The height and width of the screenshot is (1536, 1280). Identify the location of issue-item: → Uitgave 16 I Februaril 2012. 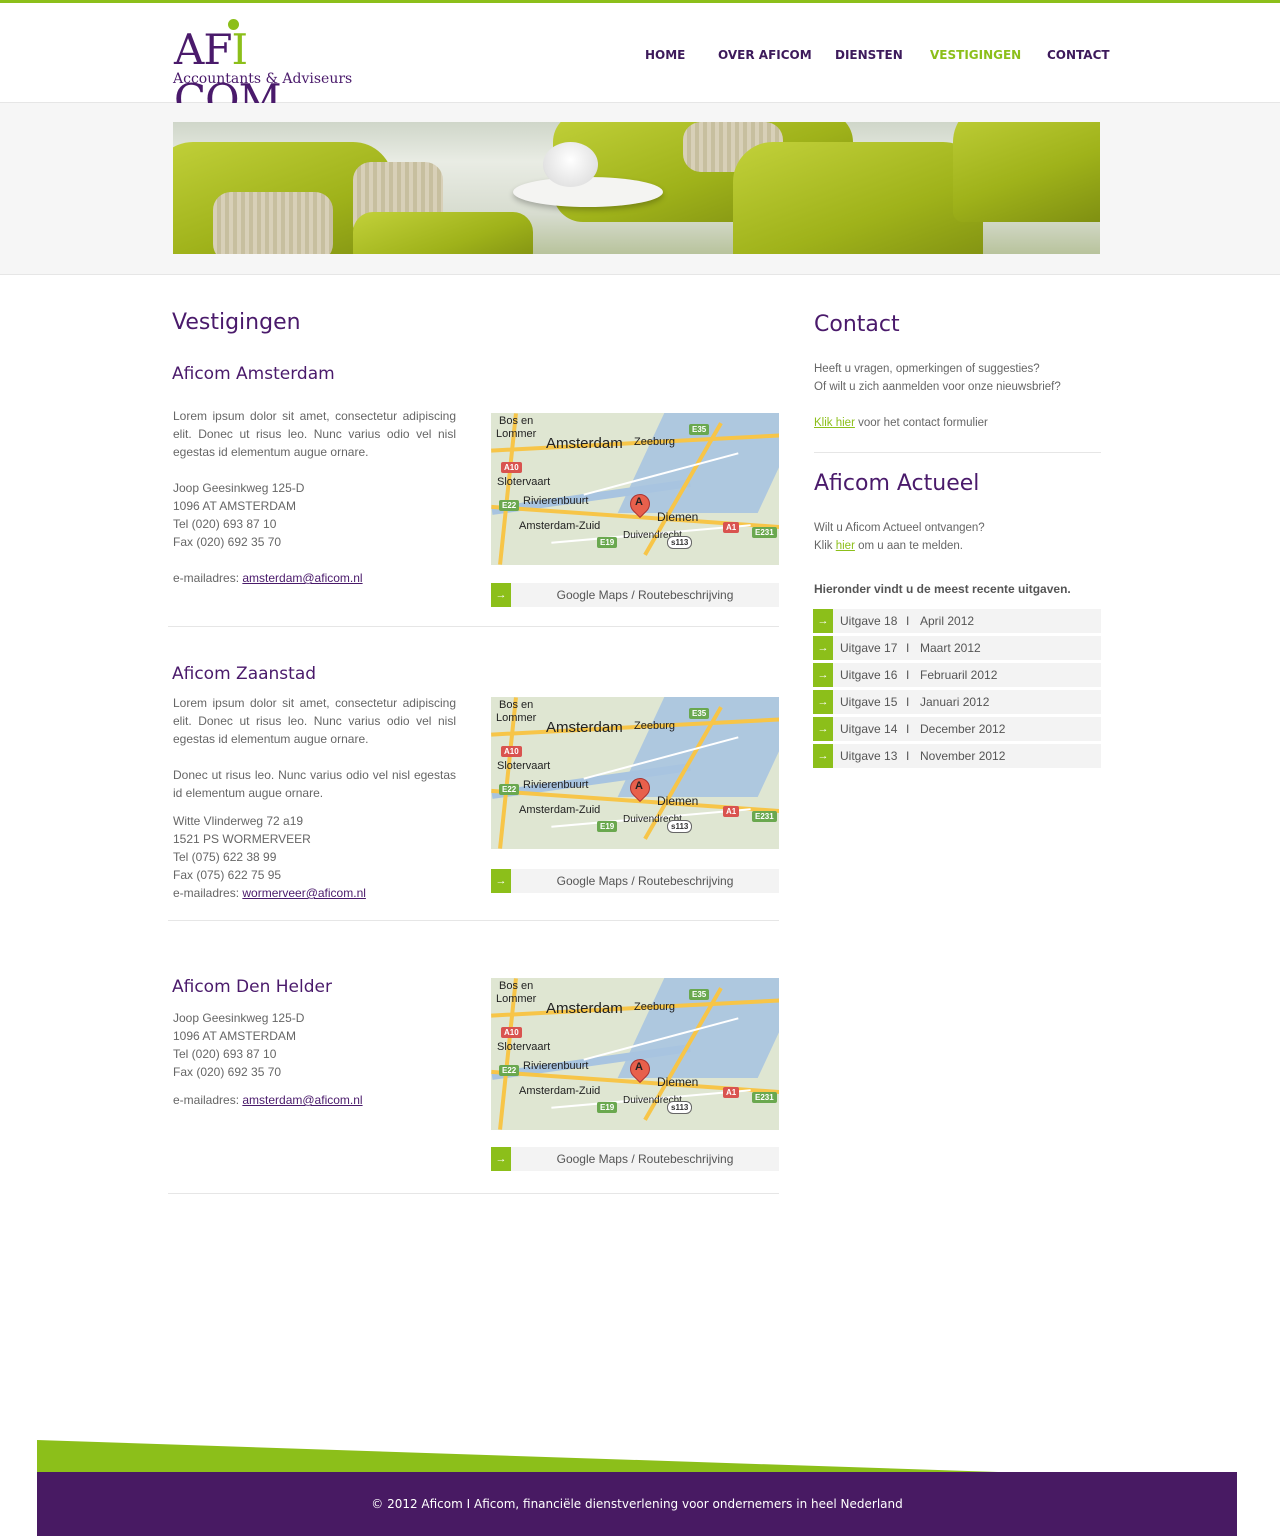
(957, 675).